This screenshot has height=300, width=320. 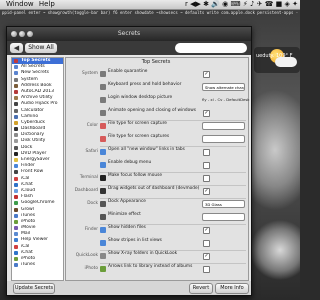 What do you see at coordinates (157, 230) in the screenshot?
I see `setting-row: Finder Show hidden files ✓` at bounding box center [157, 230].